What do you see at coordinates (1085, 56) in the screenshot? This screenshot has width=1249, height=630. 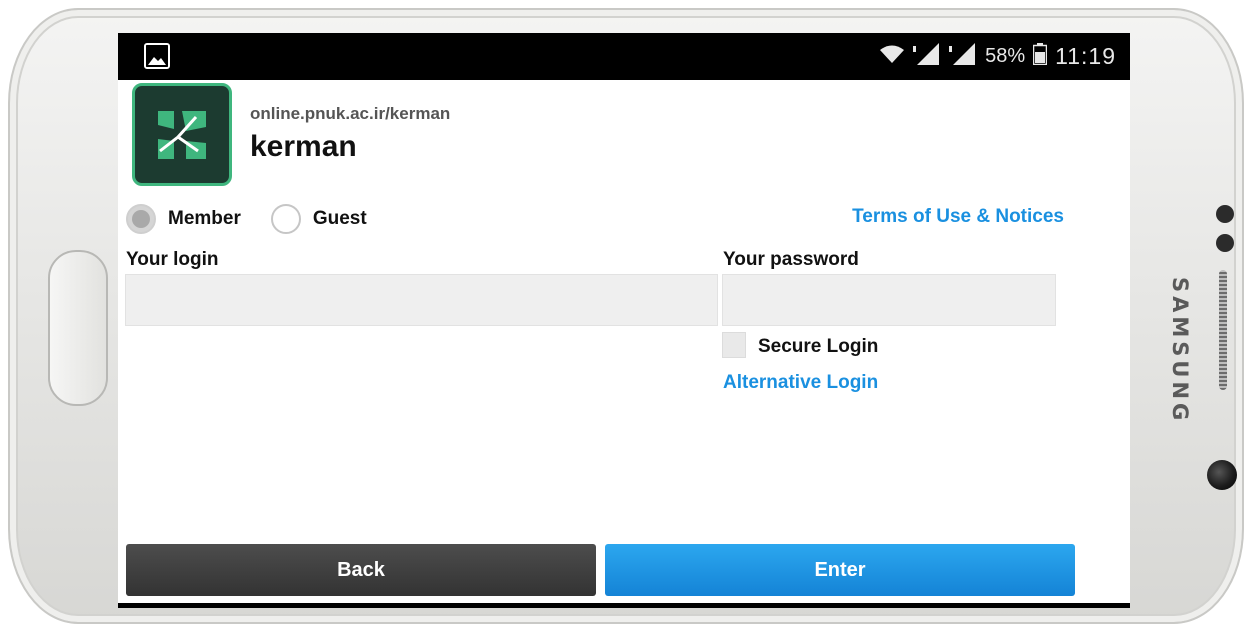 I see `clock: 11:19` at bounding box center [1085, 56].